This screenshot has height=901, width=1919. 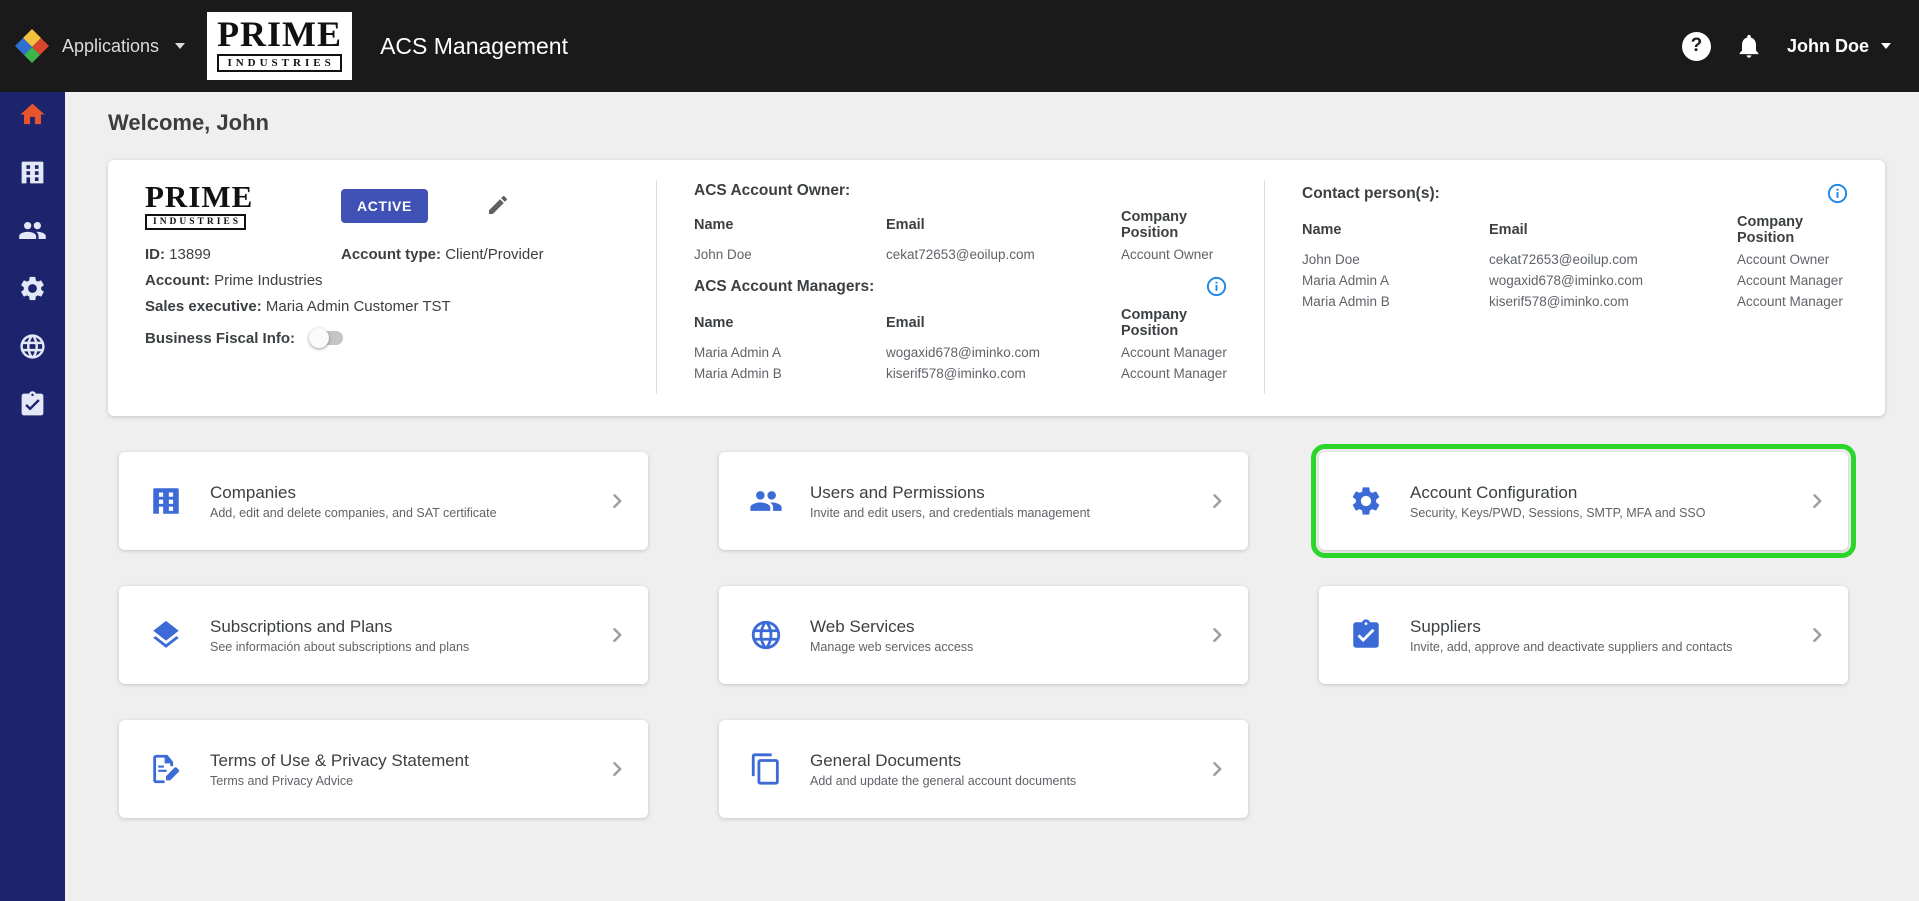 What do you see at coordinates (766, 769) in the screenshot?
I see `documents-icon` at bounding box center [766, 769].